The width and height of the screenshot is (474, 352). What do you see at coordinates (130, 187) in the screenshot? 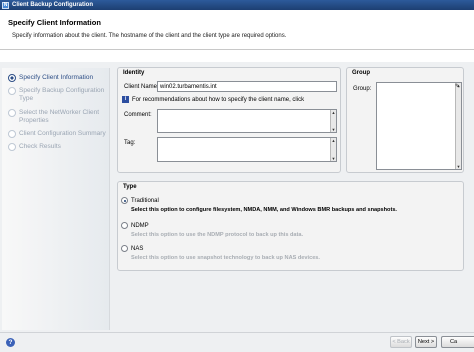
I see `type-panel-title: Type` at bounding box center [130, 187].